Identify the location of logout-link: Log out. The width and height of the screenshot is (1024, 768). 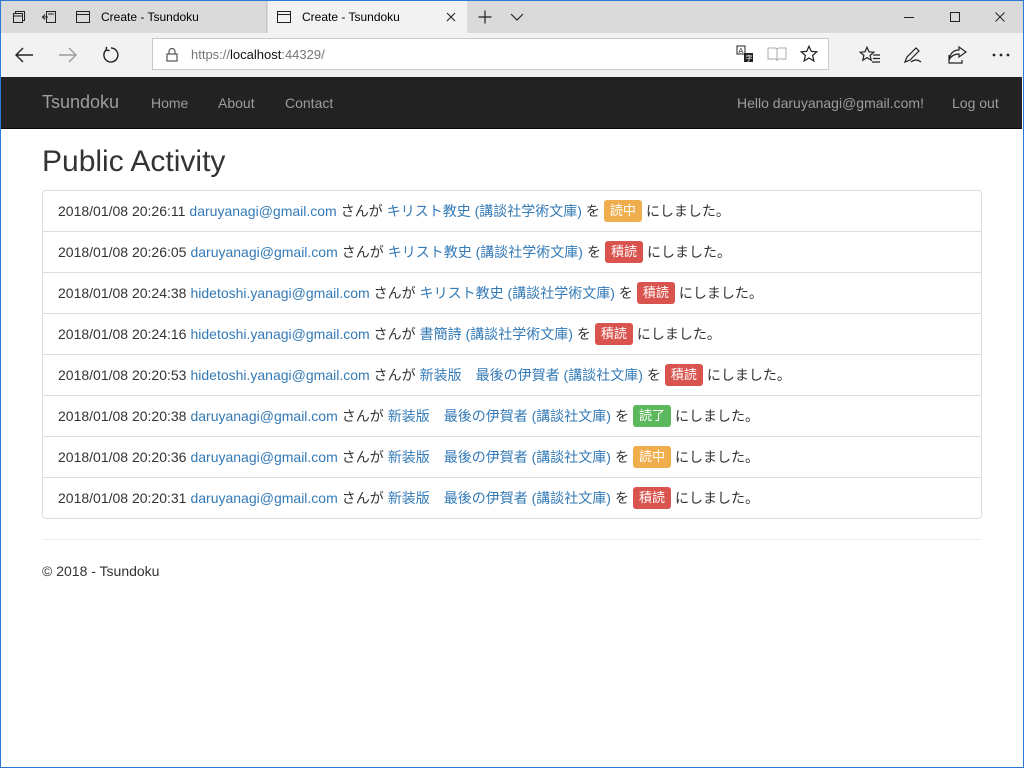
(975, 103).